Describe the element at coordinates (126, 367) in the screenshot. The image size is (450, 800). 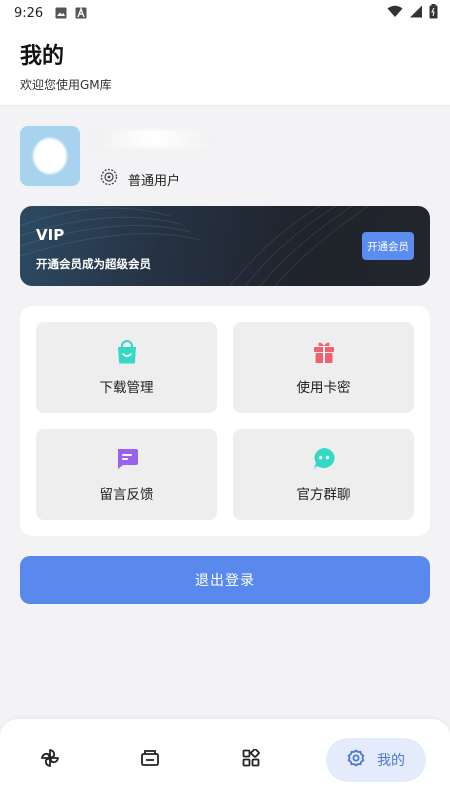
I see `download-manager-tile: 下载管理` at that location.